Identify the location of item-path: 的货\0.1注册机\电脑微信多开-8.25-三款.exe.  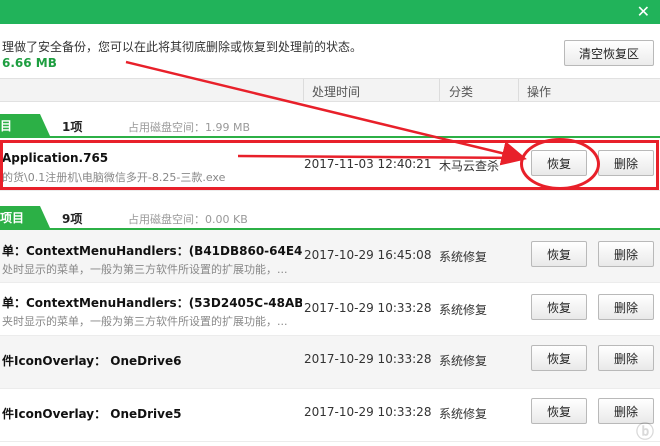
(114, 177).